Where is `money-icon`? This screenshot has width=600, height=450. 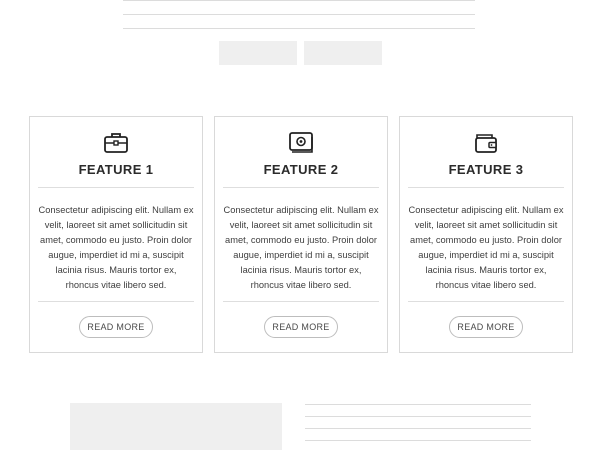 money-icon is located at coordinates (301, 142).